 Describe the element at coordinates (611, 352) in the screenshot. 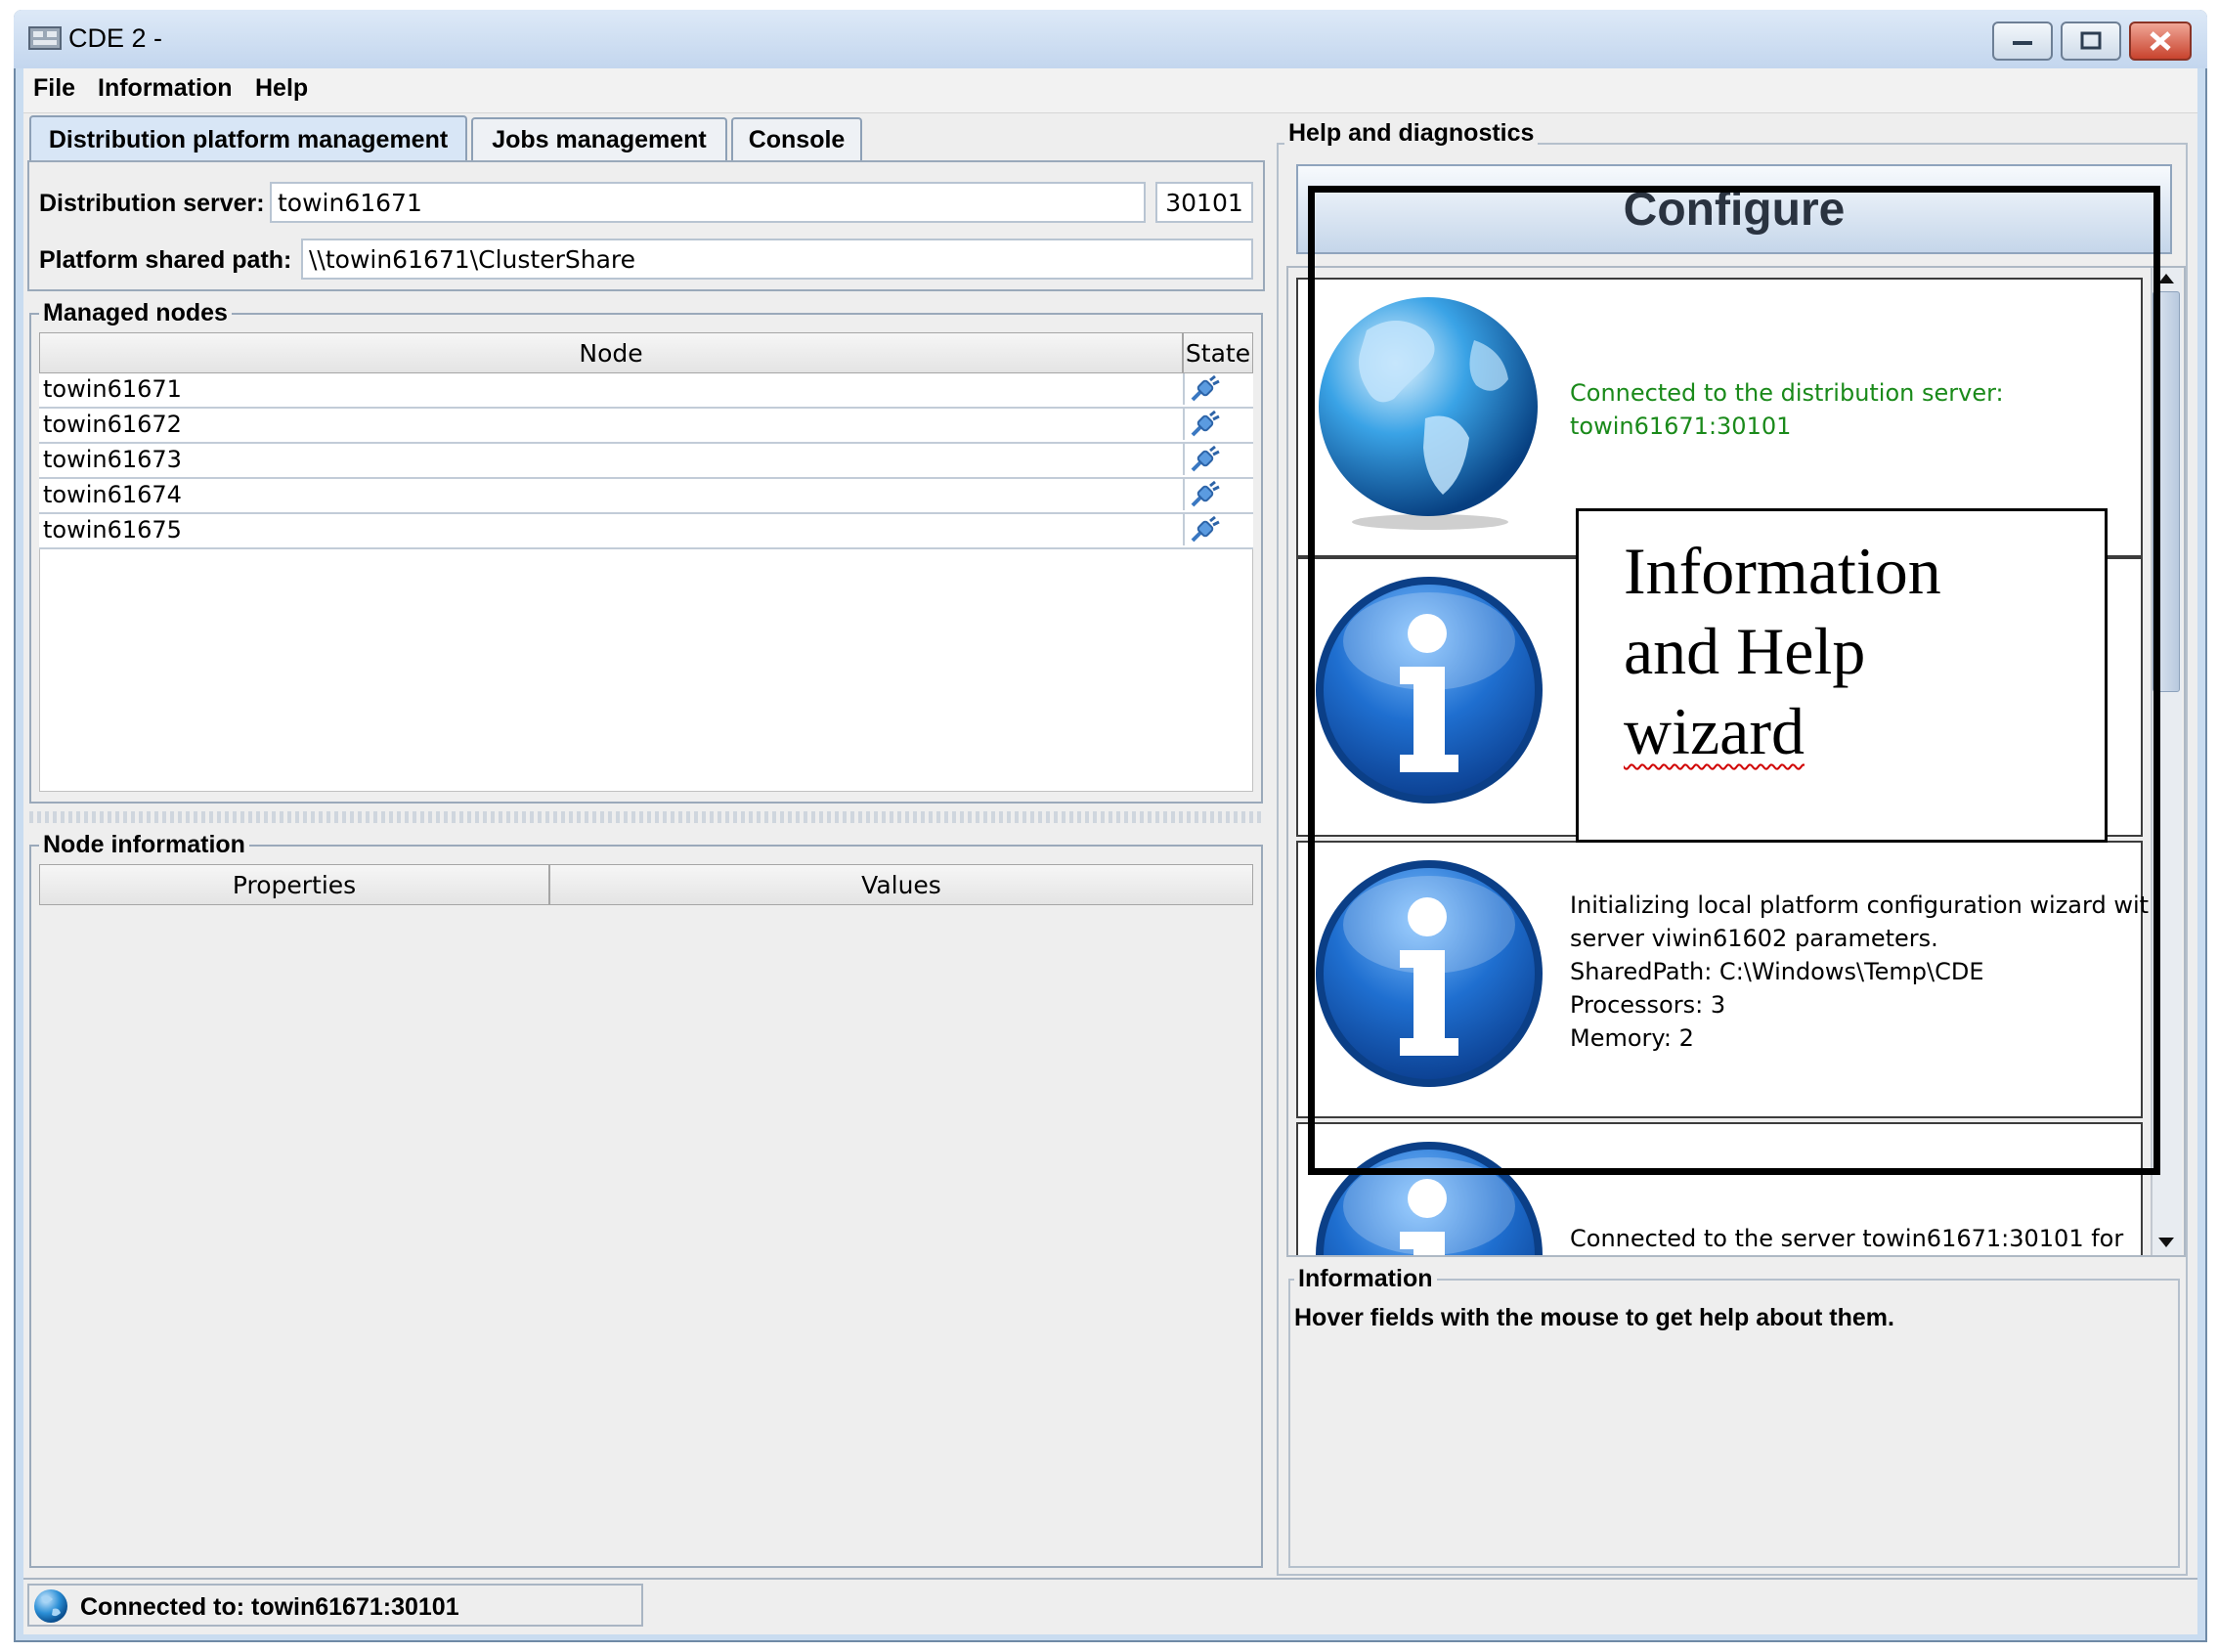

I see `column-header-node: Node` at that location.